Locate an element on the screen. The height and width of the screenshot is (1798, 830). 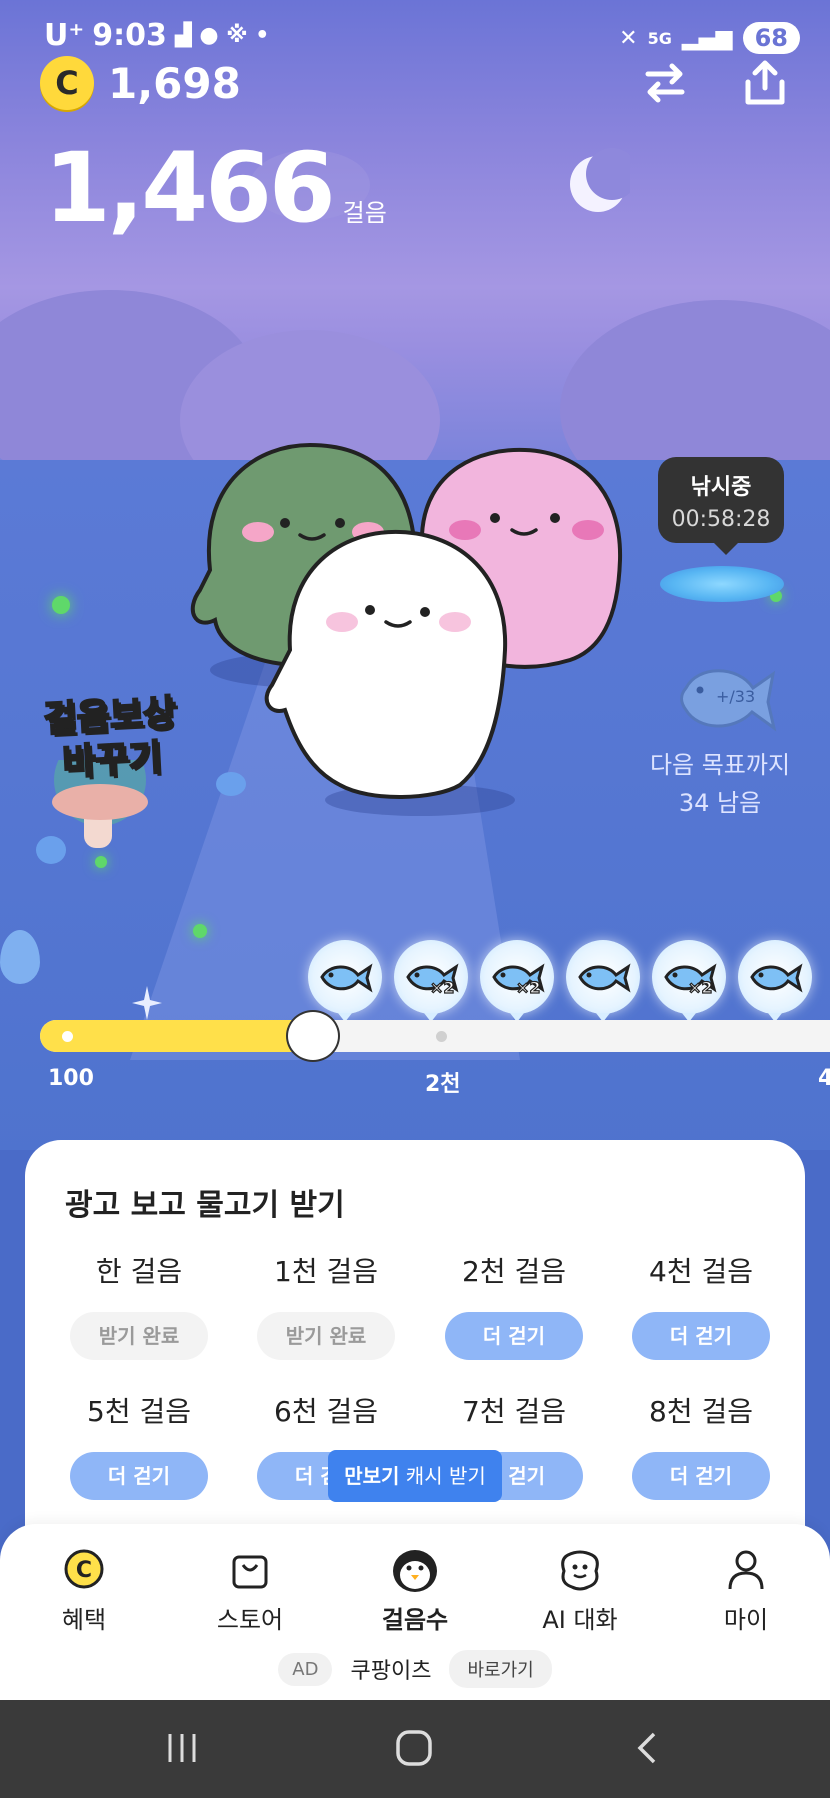
nav-steps: 걸음수 is located at coordinates (415, 1589).